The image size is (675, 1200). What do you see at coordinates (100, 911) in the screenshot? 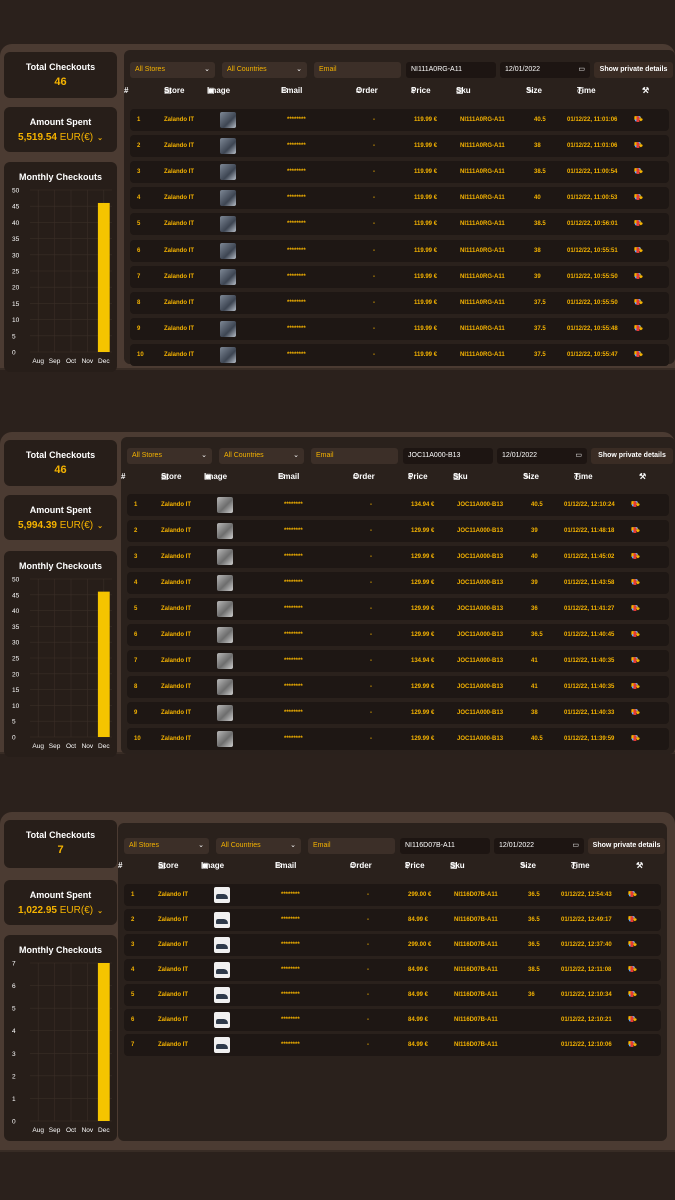
I see `chevron-down-icon: ⌄` at bounding box center [100, 911].